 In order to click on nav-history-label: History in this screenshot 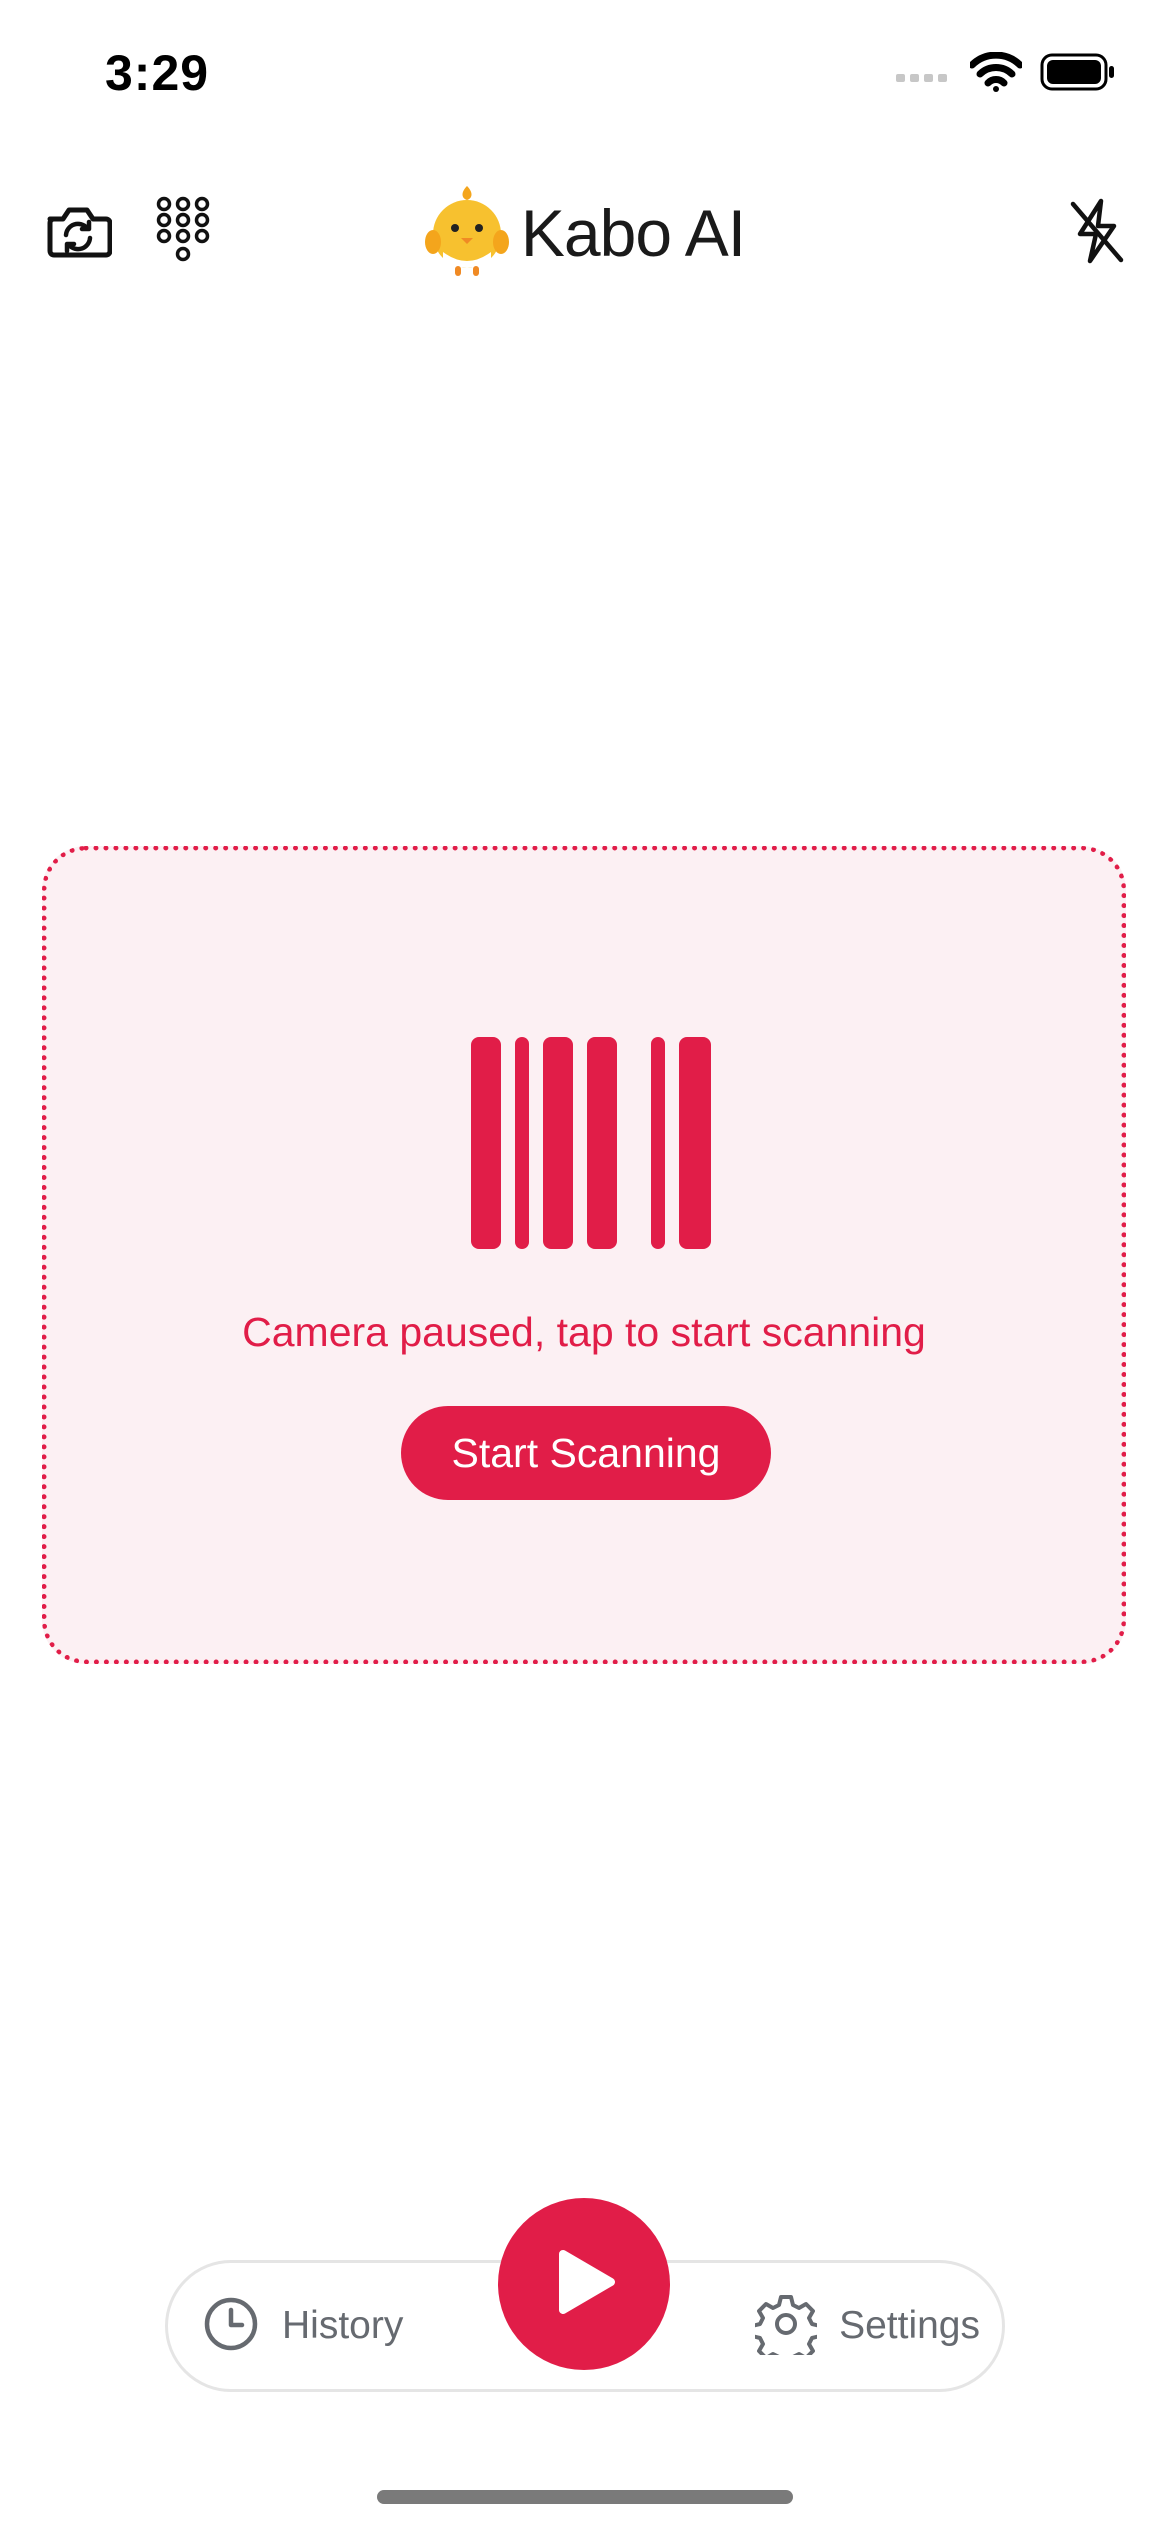, I will do `click(343, 2325)`.